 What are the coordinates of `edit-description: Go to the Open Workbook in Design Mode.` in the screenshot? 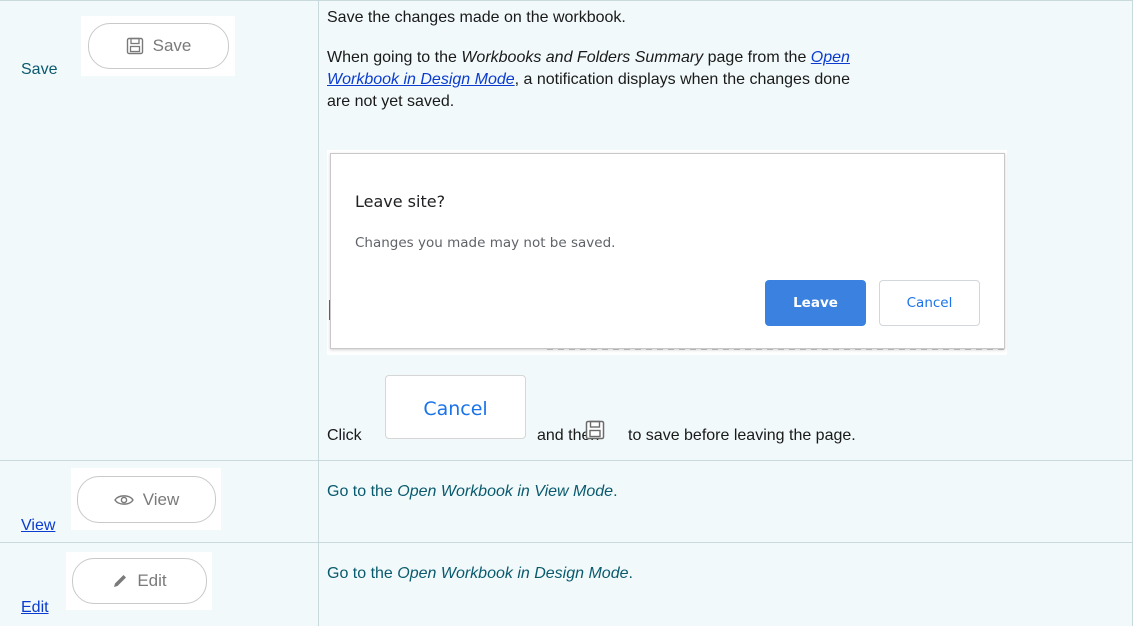 It's located at (480, 573).